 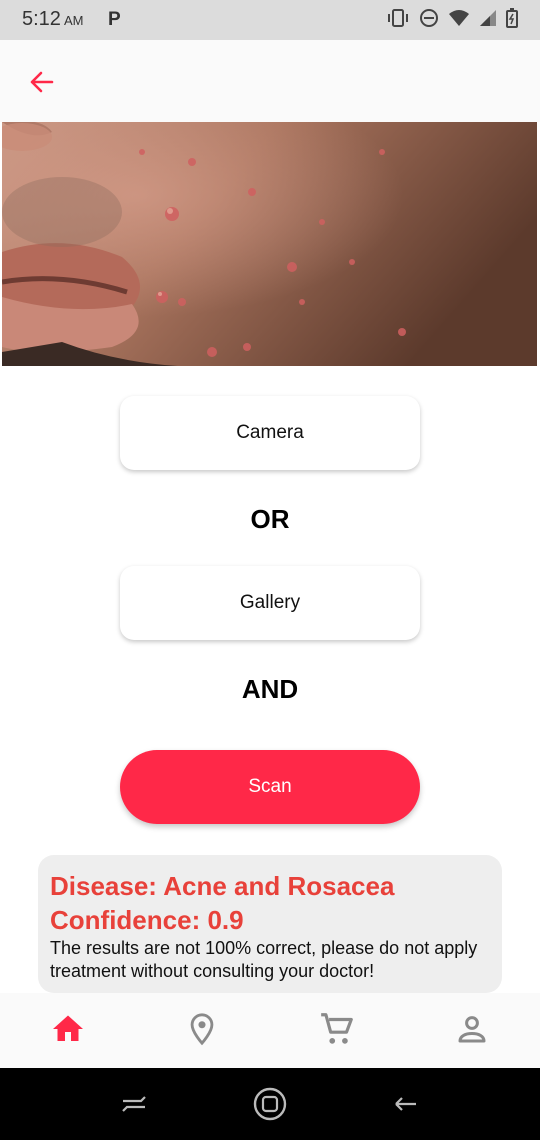 I want to click on person-icon, so click(x=472, y=1029).